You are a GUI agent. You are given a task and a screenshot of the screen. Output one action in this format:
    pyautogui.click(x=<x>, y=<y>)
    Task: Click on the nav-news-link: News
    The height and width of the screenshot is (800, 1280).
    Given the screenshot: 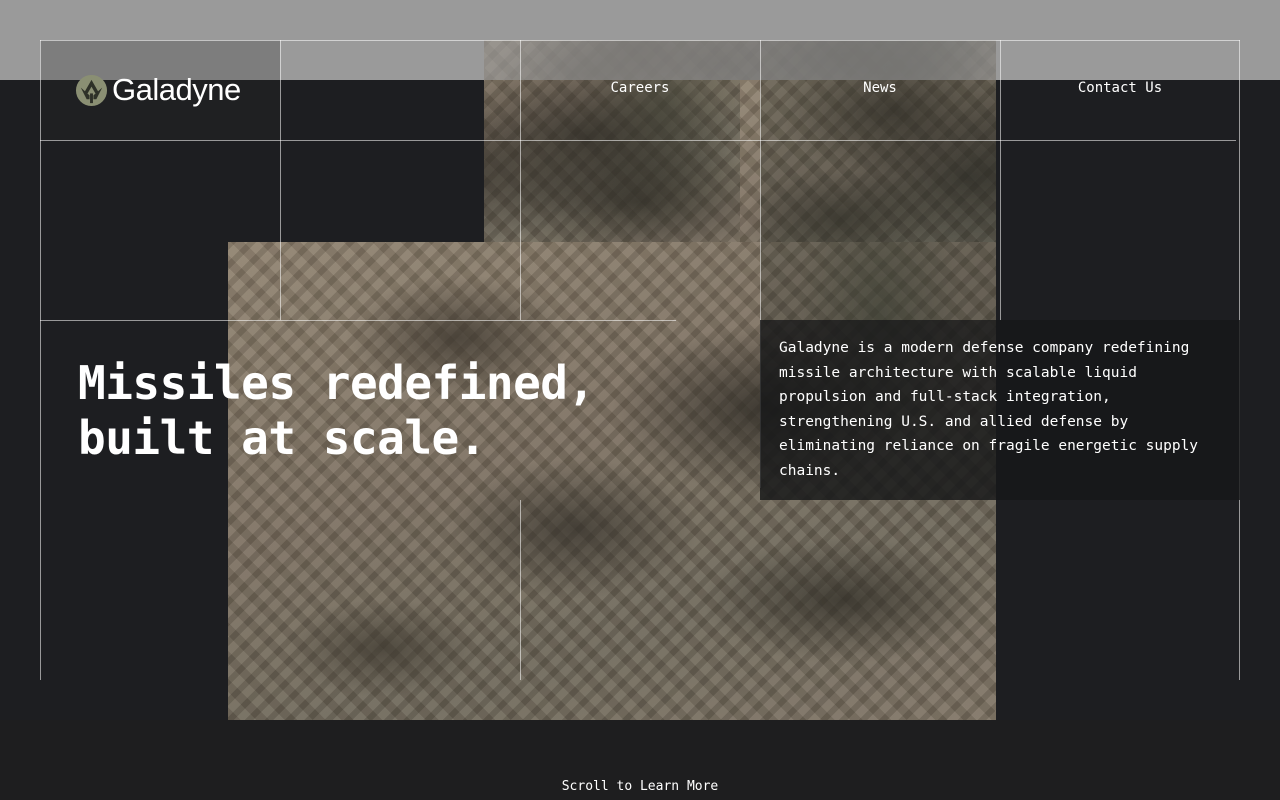 What is the action you would take?
    pyautogui.click(x=880, y=90)
    